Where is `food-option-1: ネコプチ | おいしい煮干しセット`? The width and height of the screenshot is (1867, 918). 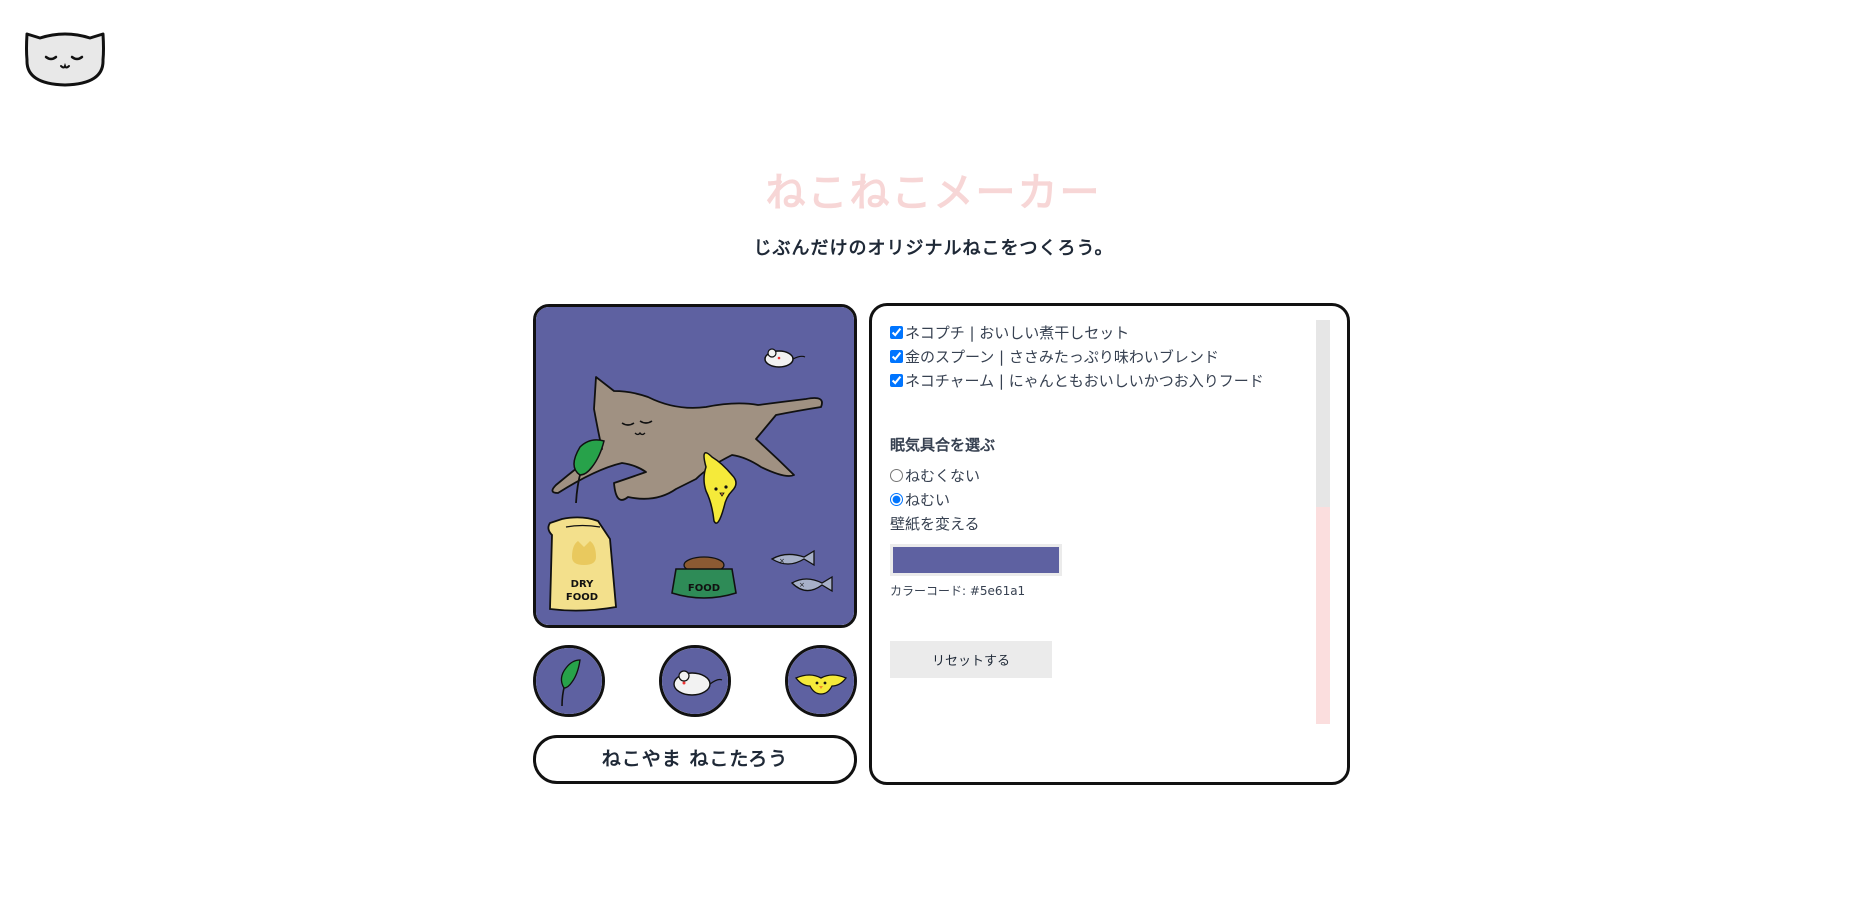
food-option-1: ネコプチ | おいしい煮干しセット is located at coordinates (1100, 332).